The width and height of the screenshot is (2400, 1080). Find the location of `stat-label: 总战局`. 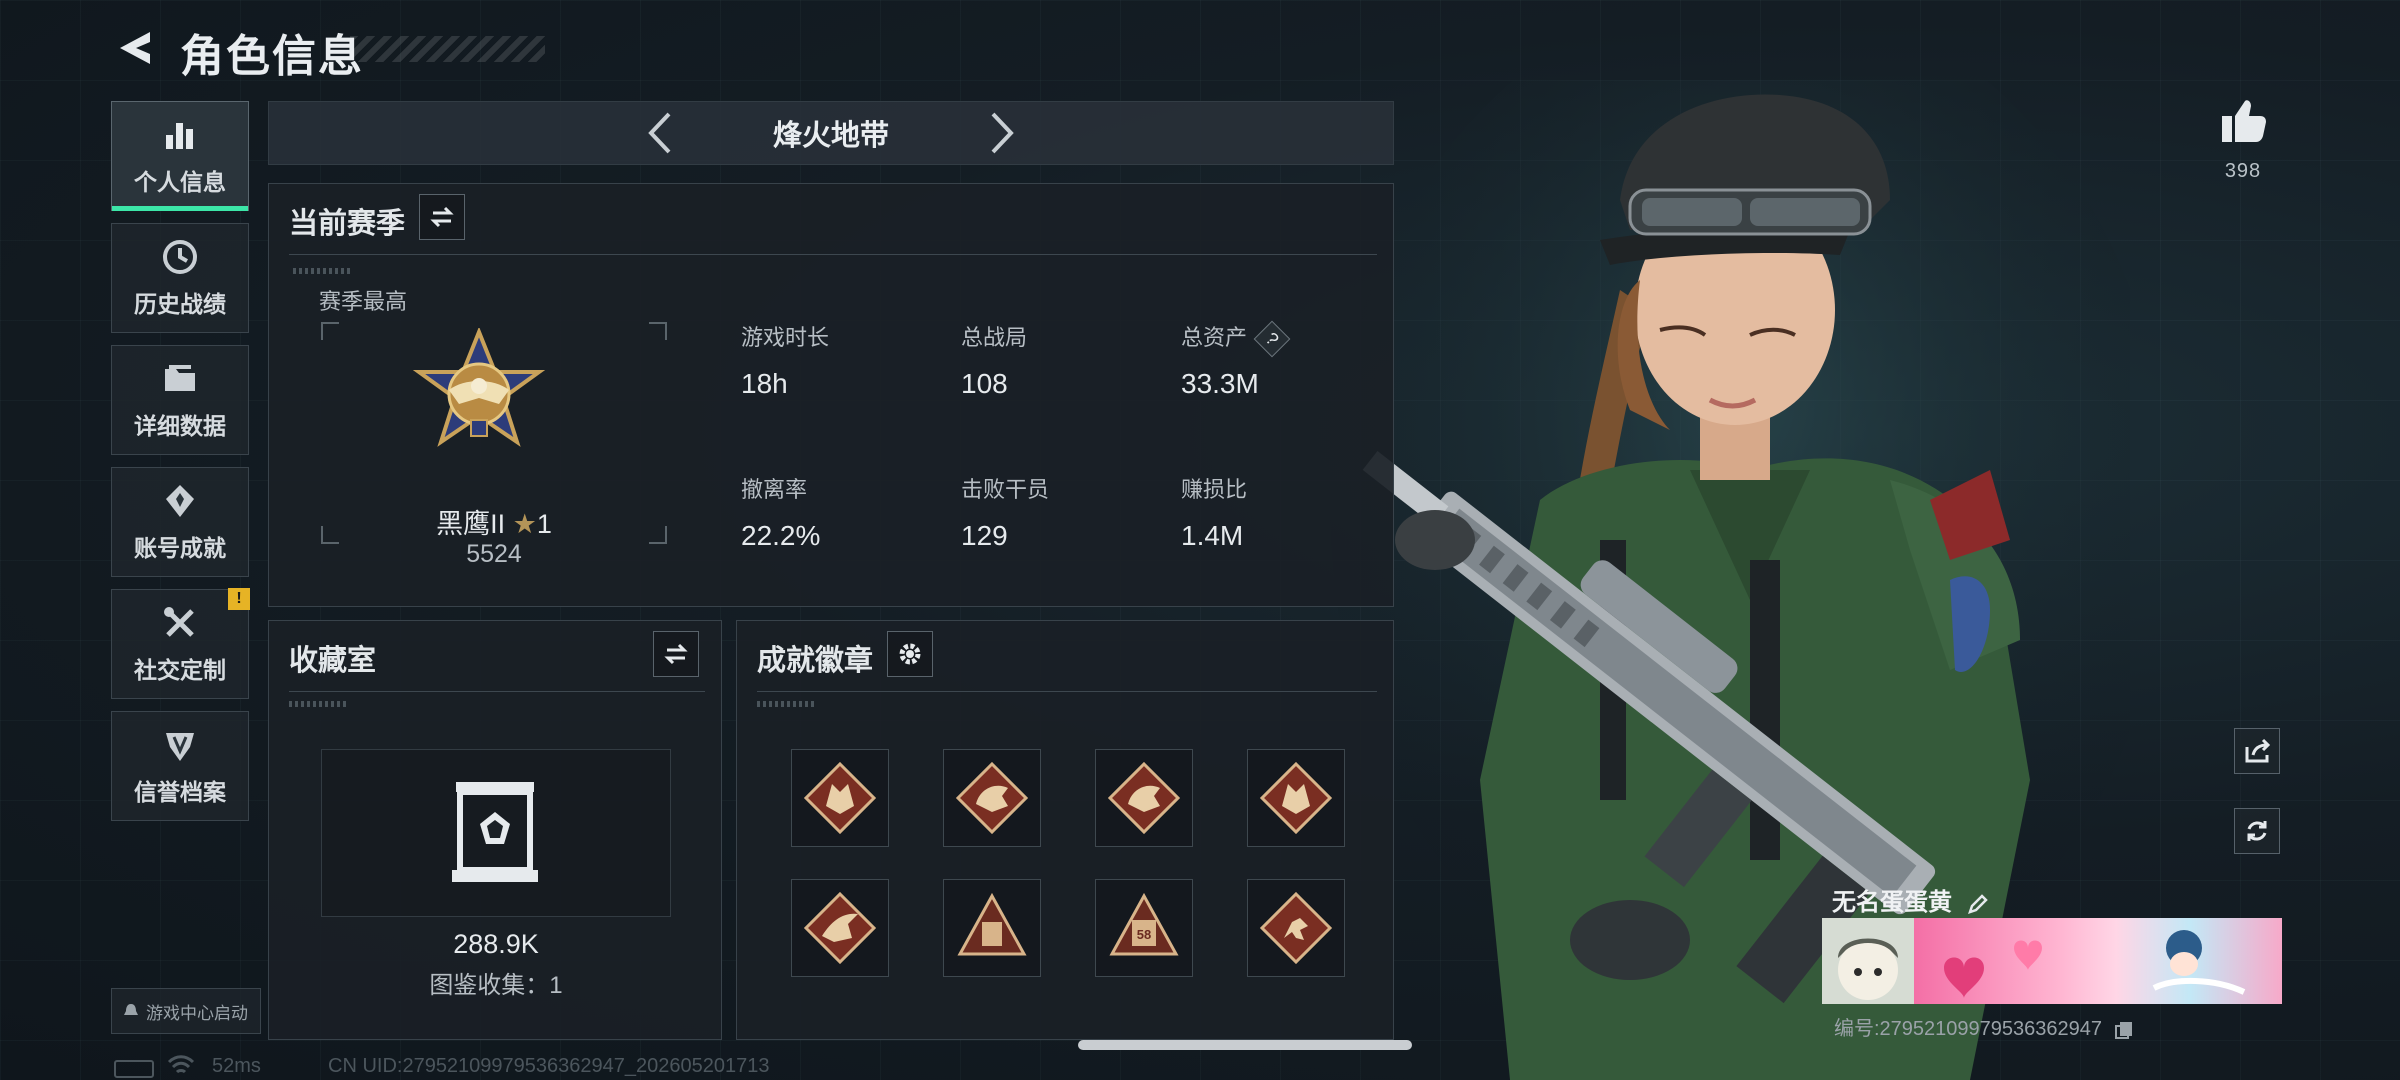

stat-label: 总战局 is located at coordinates (994, 337).